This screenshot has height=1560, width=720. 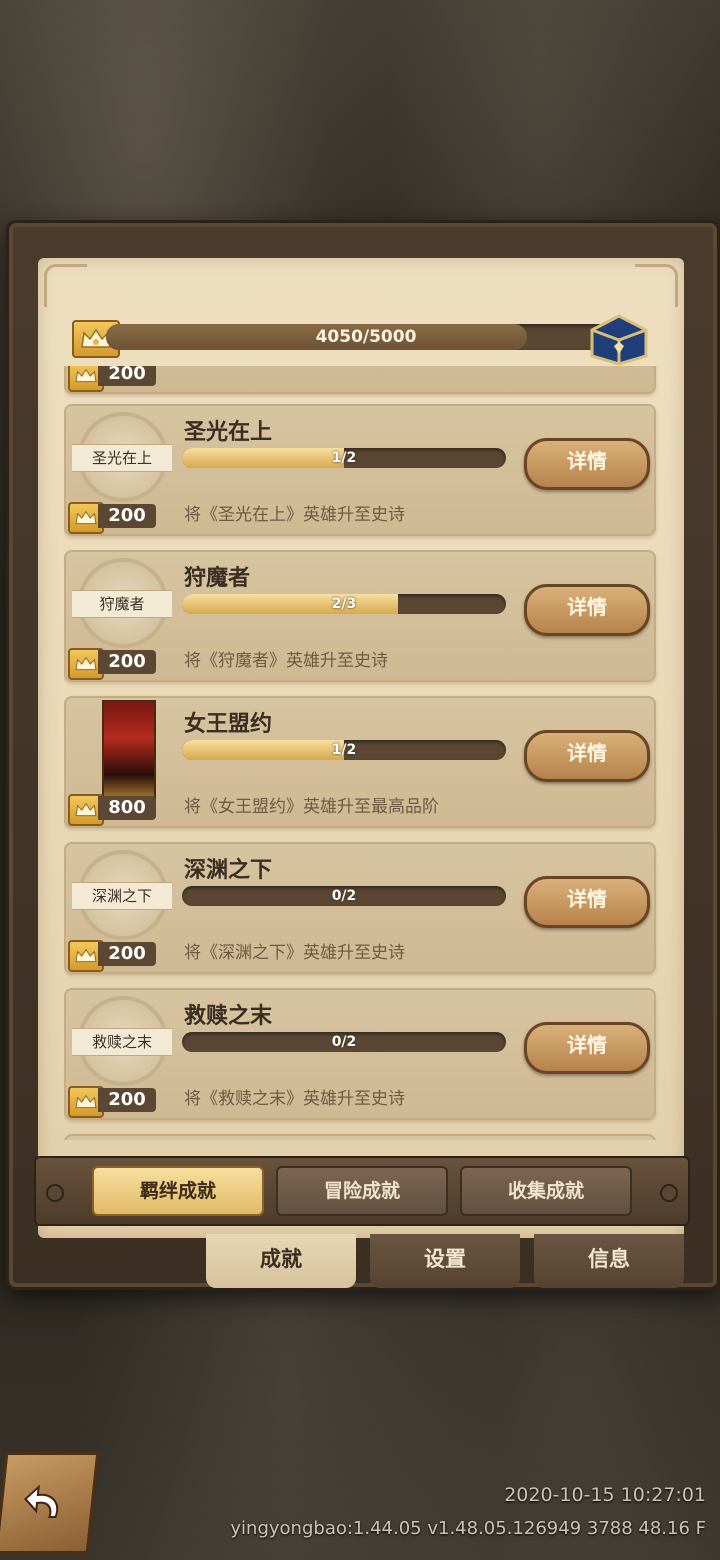 I want to click on achievement-badge: 狩魔者, so click(x=122, y=603).